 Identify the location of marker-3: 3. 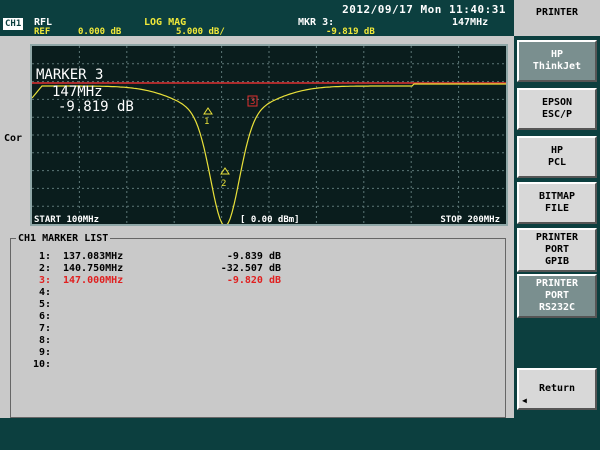
(252, 101).